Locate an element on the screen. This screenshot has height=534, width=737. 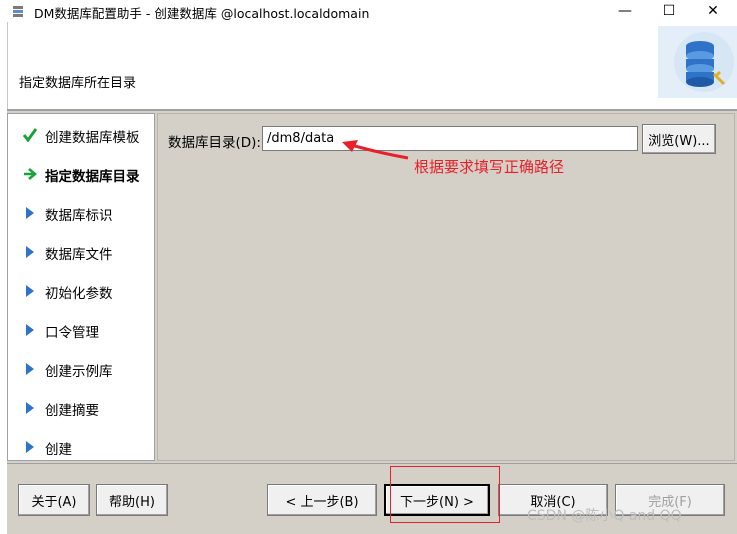
minimize-icon: — is located at coordinates (625, 11).